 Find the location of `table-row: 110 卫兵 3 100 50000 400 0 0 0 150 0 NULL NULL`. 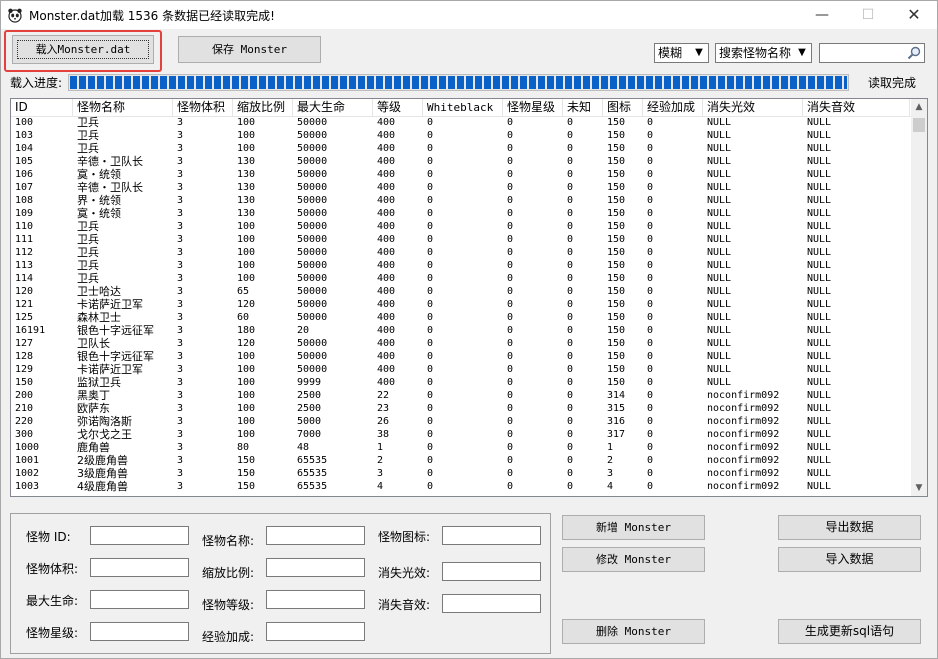

table-row: 110 卫兵 3 100 50000 400 0 0 0 150 0 NULL NULL is located at coordinates (460, 226).